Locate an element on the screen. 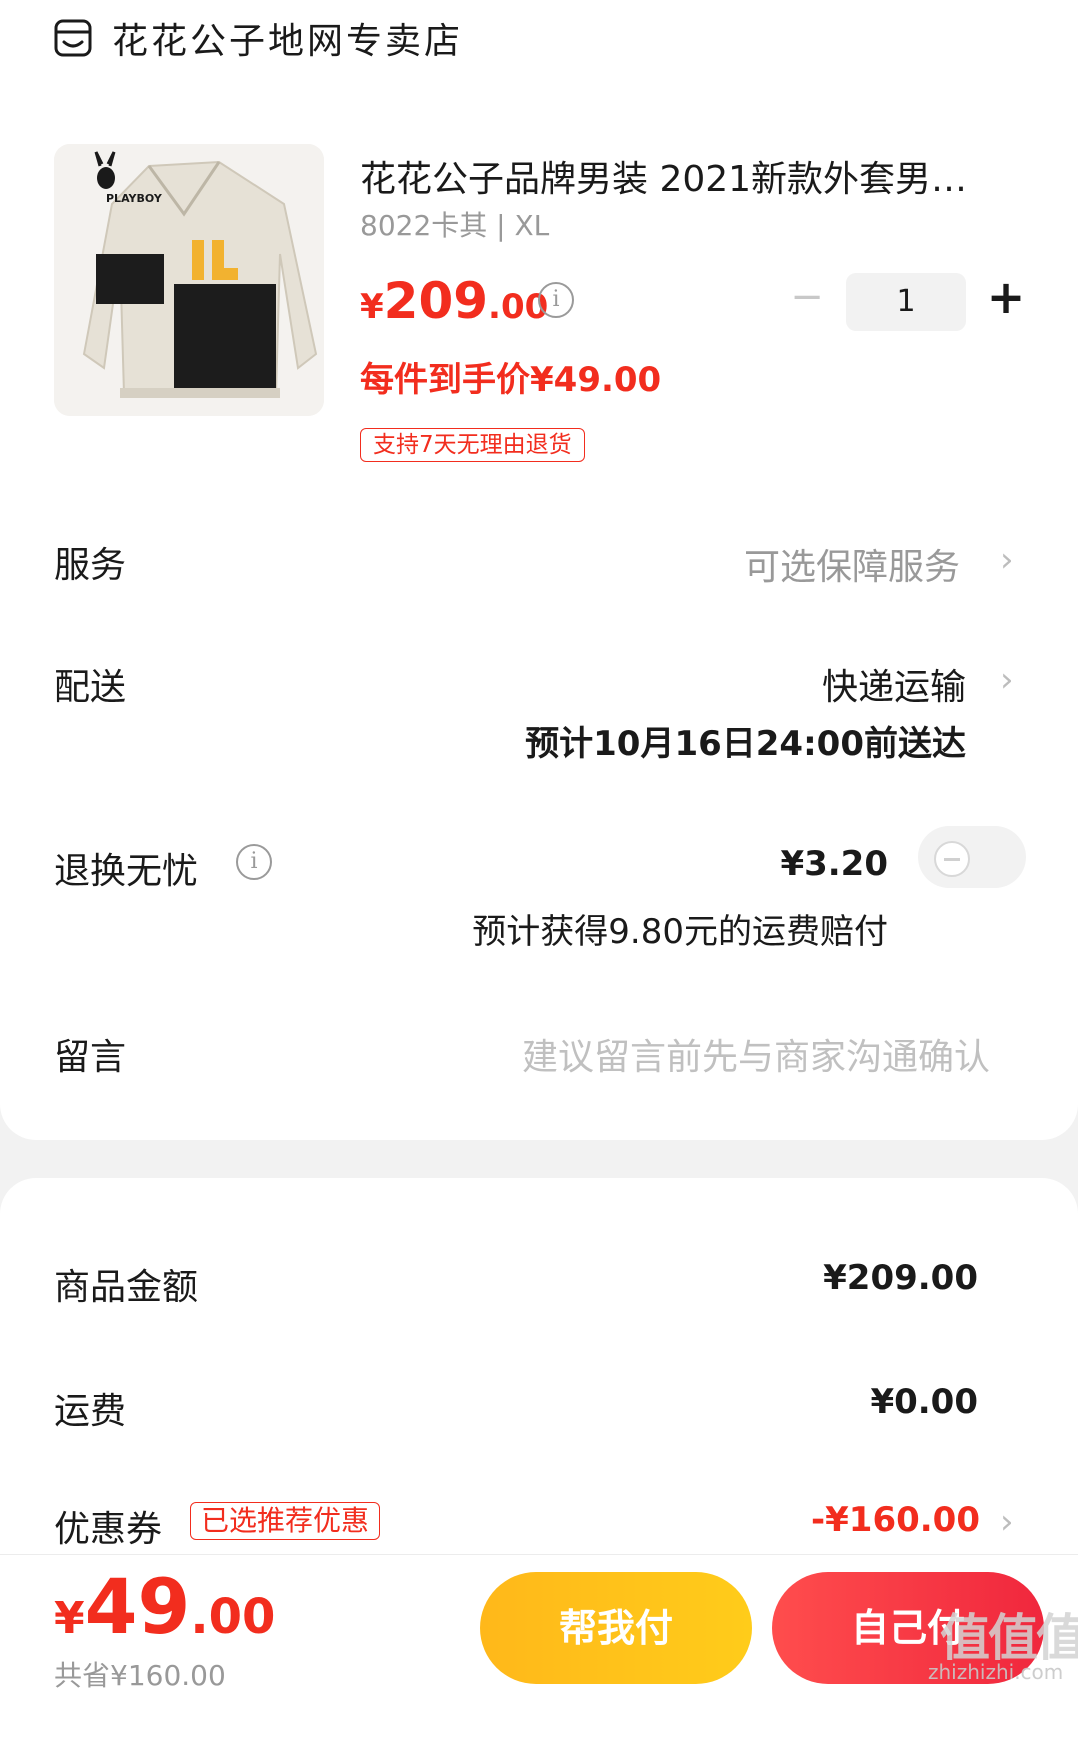 This screenshot has height=1738, width=1078. return-worry-price: ¥3.20 is located at coordinates (834, 864).